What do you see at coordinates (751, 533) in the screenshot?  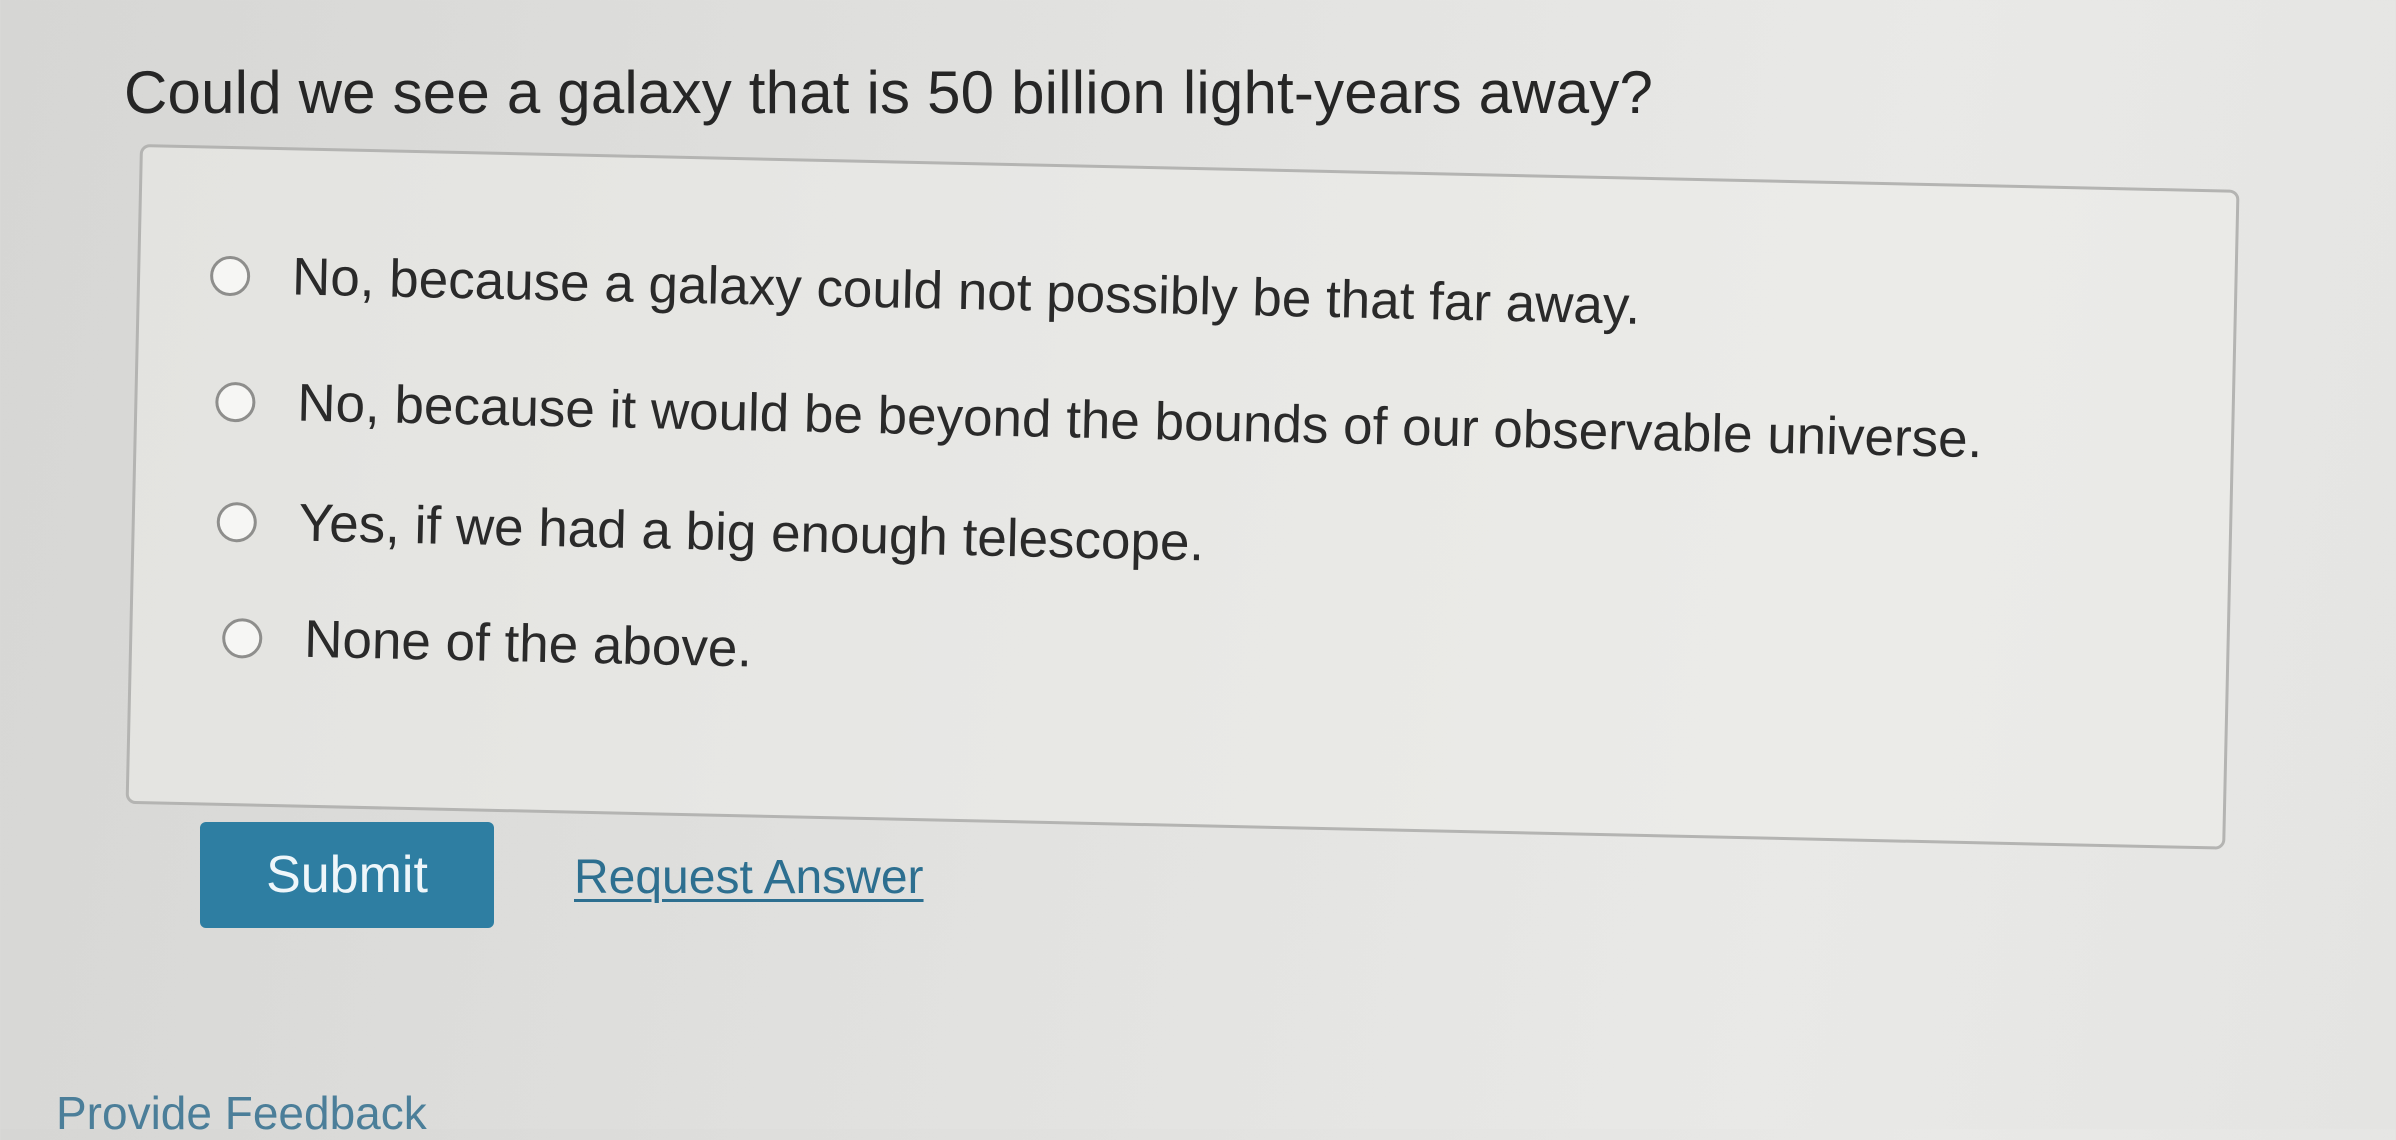 I see `answer-option-label: Yes, if we had a big enough telescope.` at bounding box center [751, 533].